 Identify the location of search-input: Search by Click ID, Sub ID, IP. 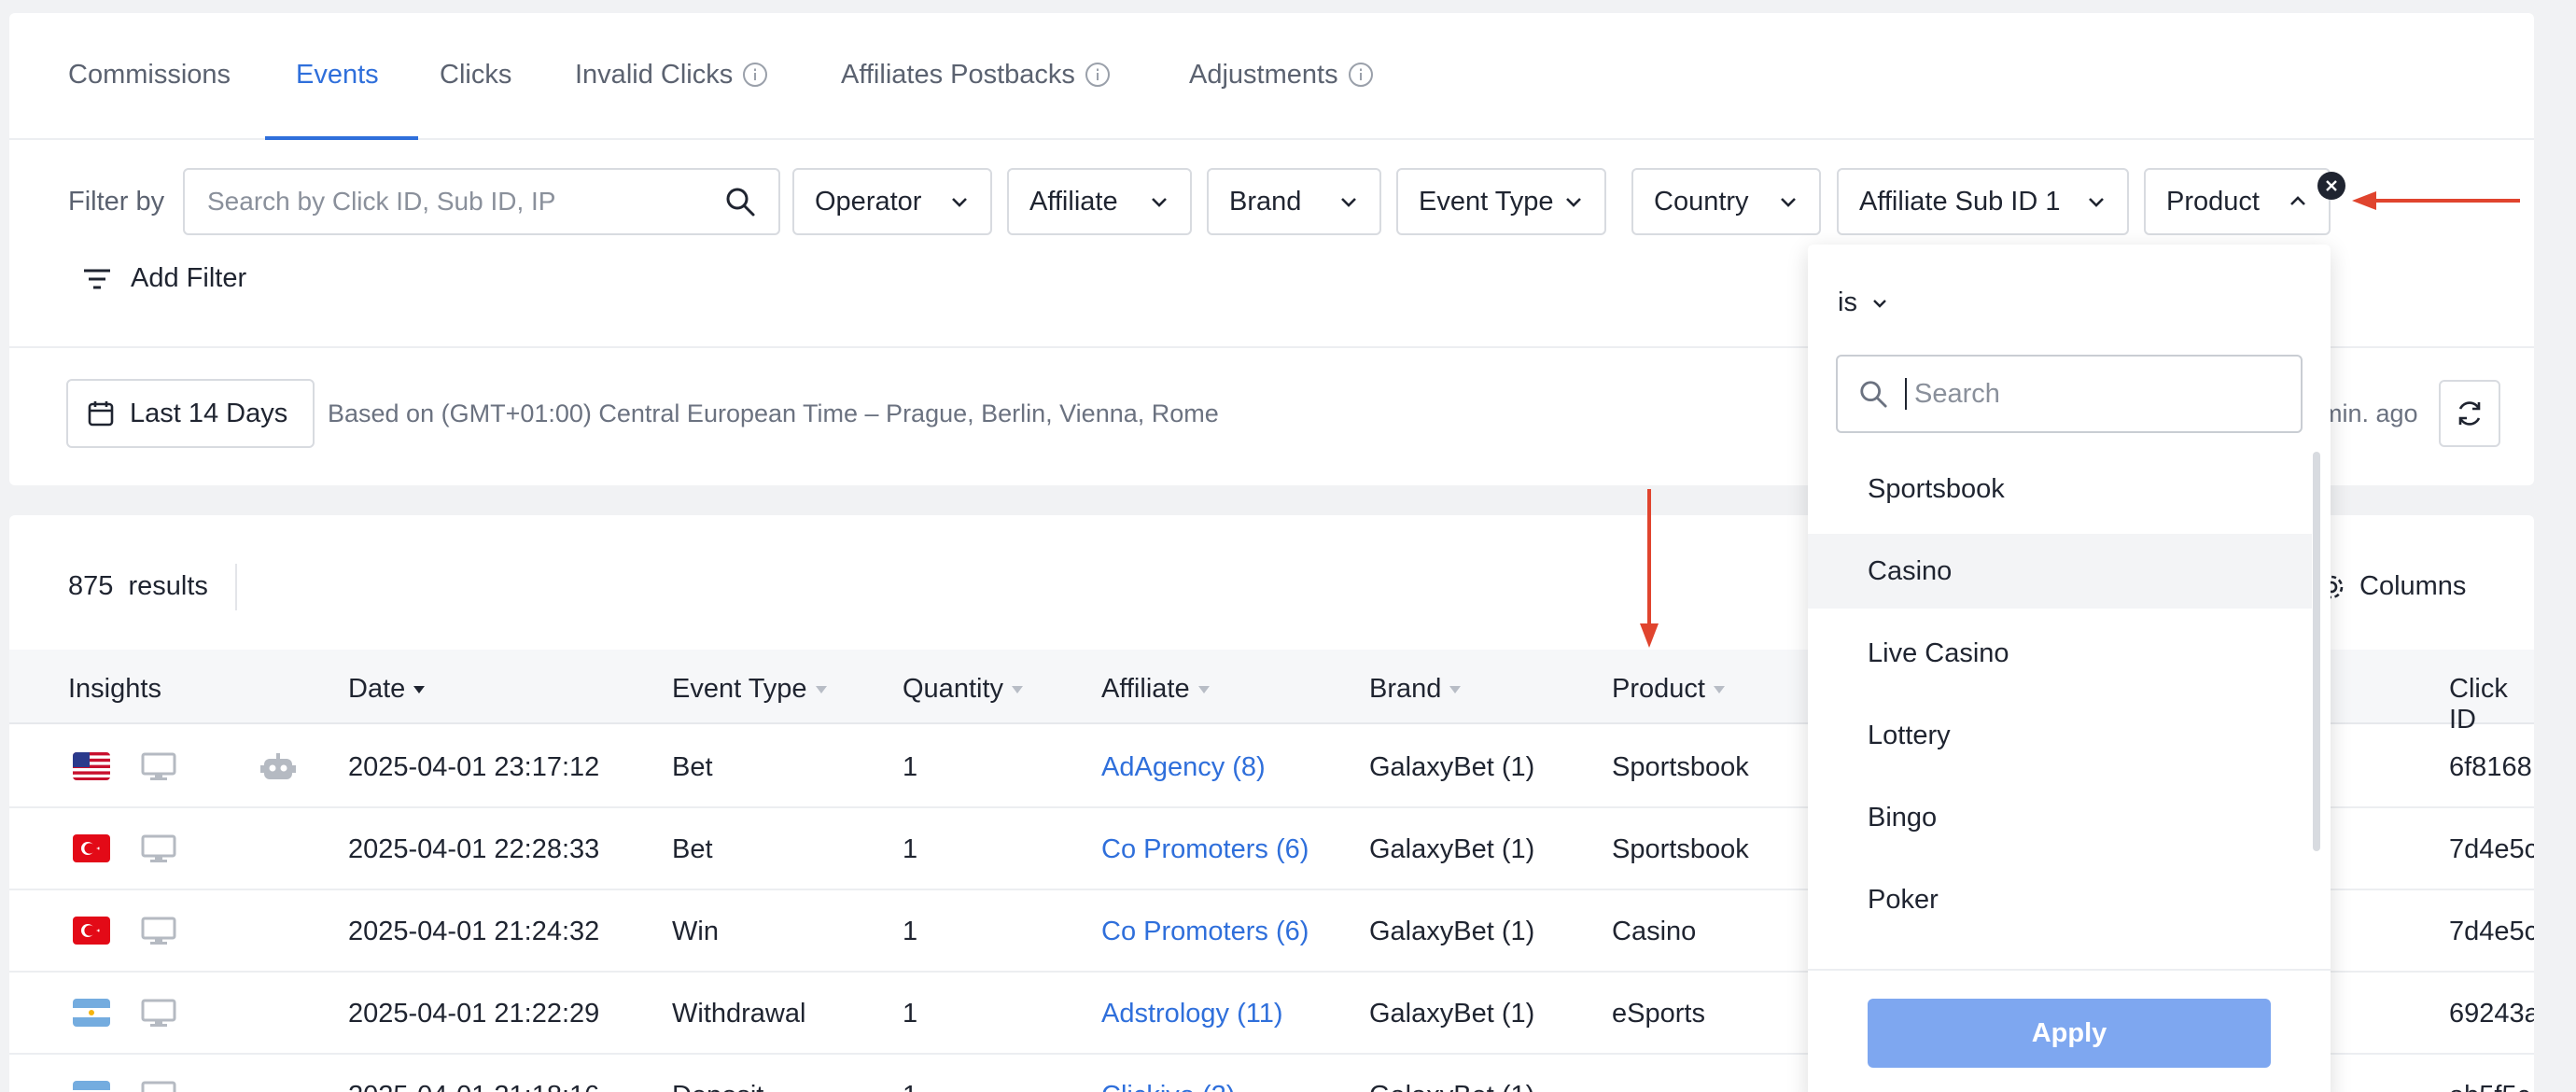
(481, 201).